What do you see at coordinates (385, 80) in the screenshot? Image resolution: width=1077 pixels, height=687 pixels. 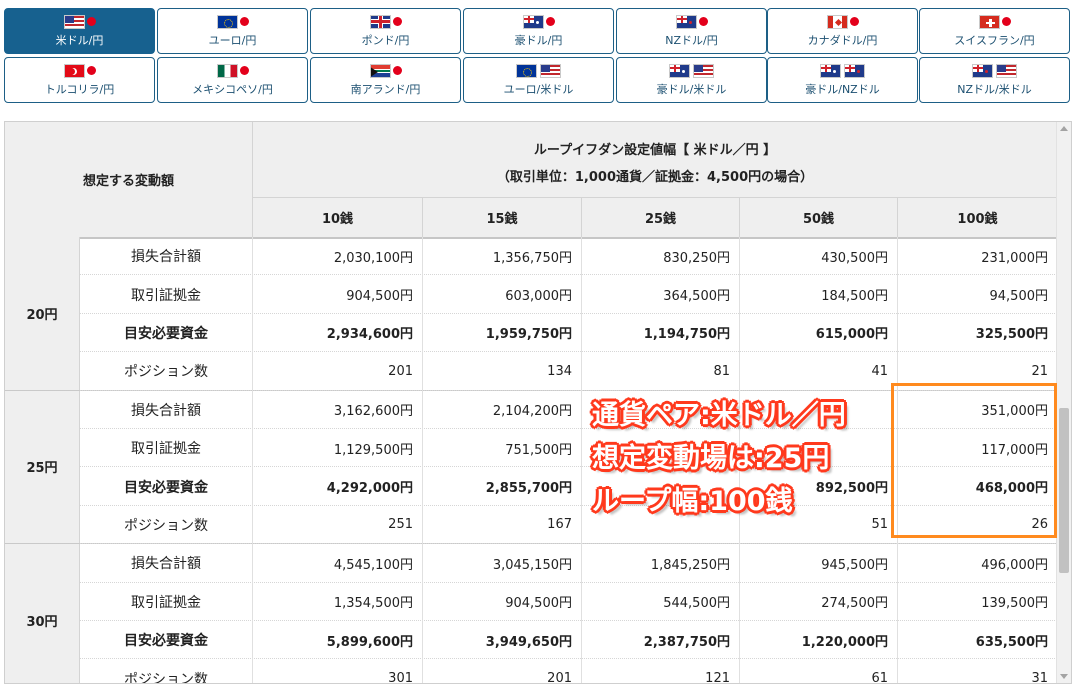 I see `tab-currency-pair: 南アランド/円` at bounding box center [385, 80].